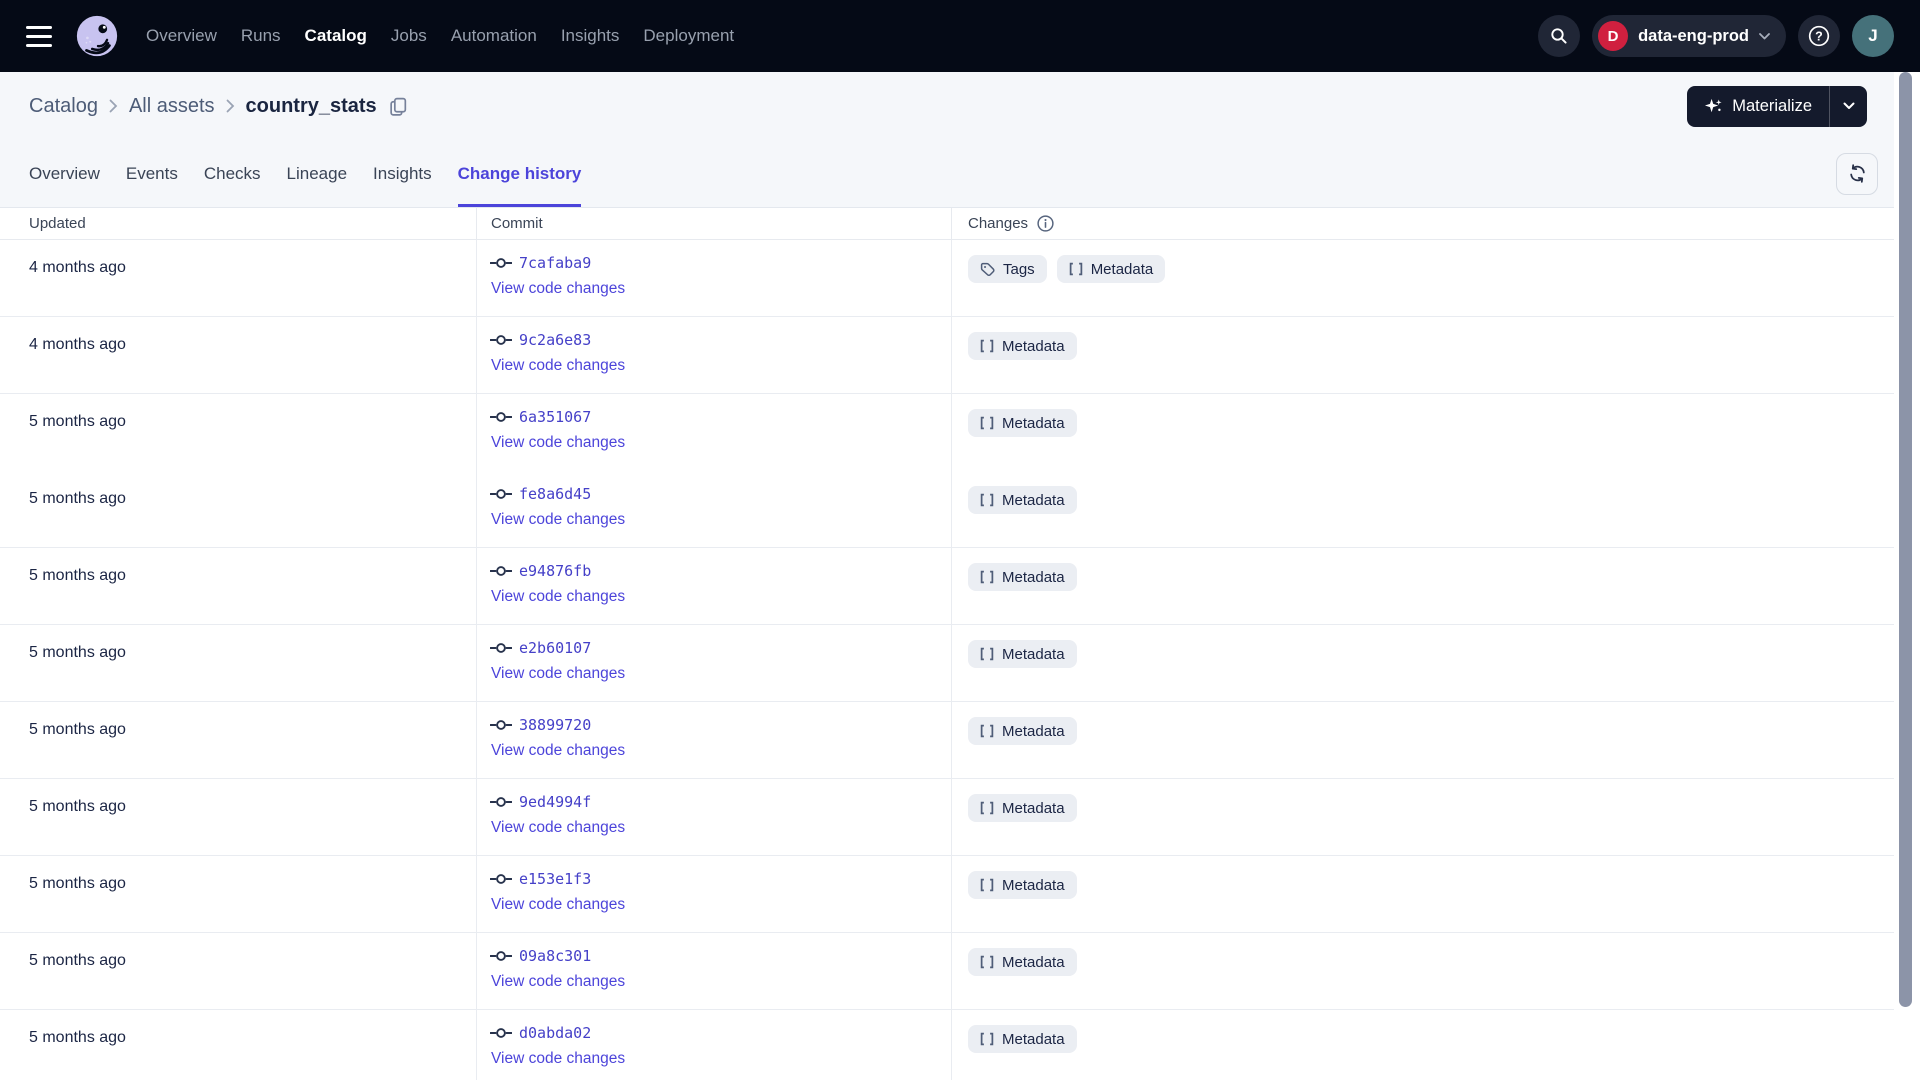 The width and height of the screenshot is (1920, 1080). What do you see at coordinates (998, 223) in the screenshot?
I see `changes-header-label: Changes` at bounding box center [998, 223].